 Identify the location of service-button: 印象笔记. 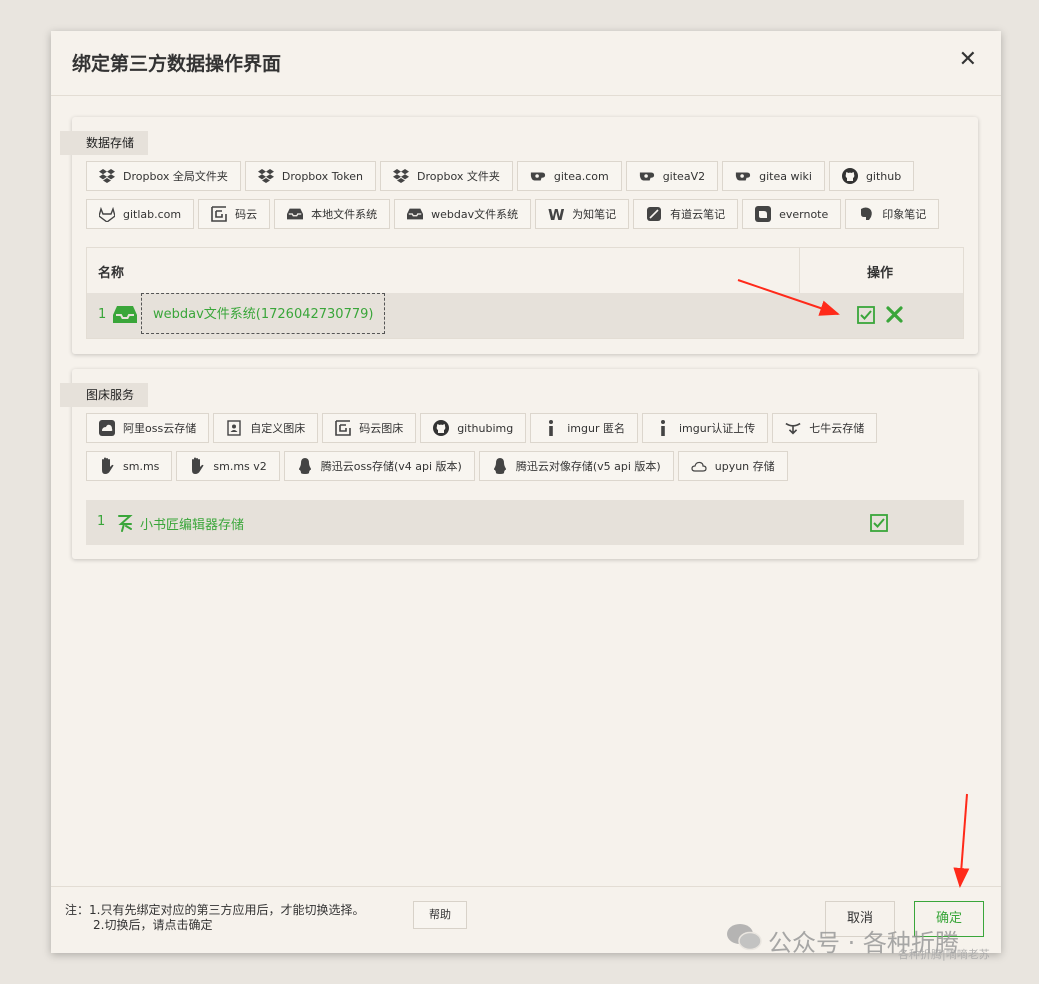
(892, 214).